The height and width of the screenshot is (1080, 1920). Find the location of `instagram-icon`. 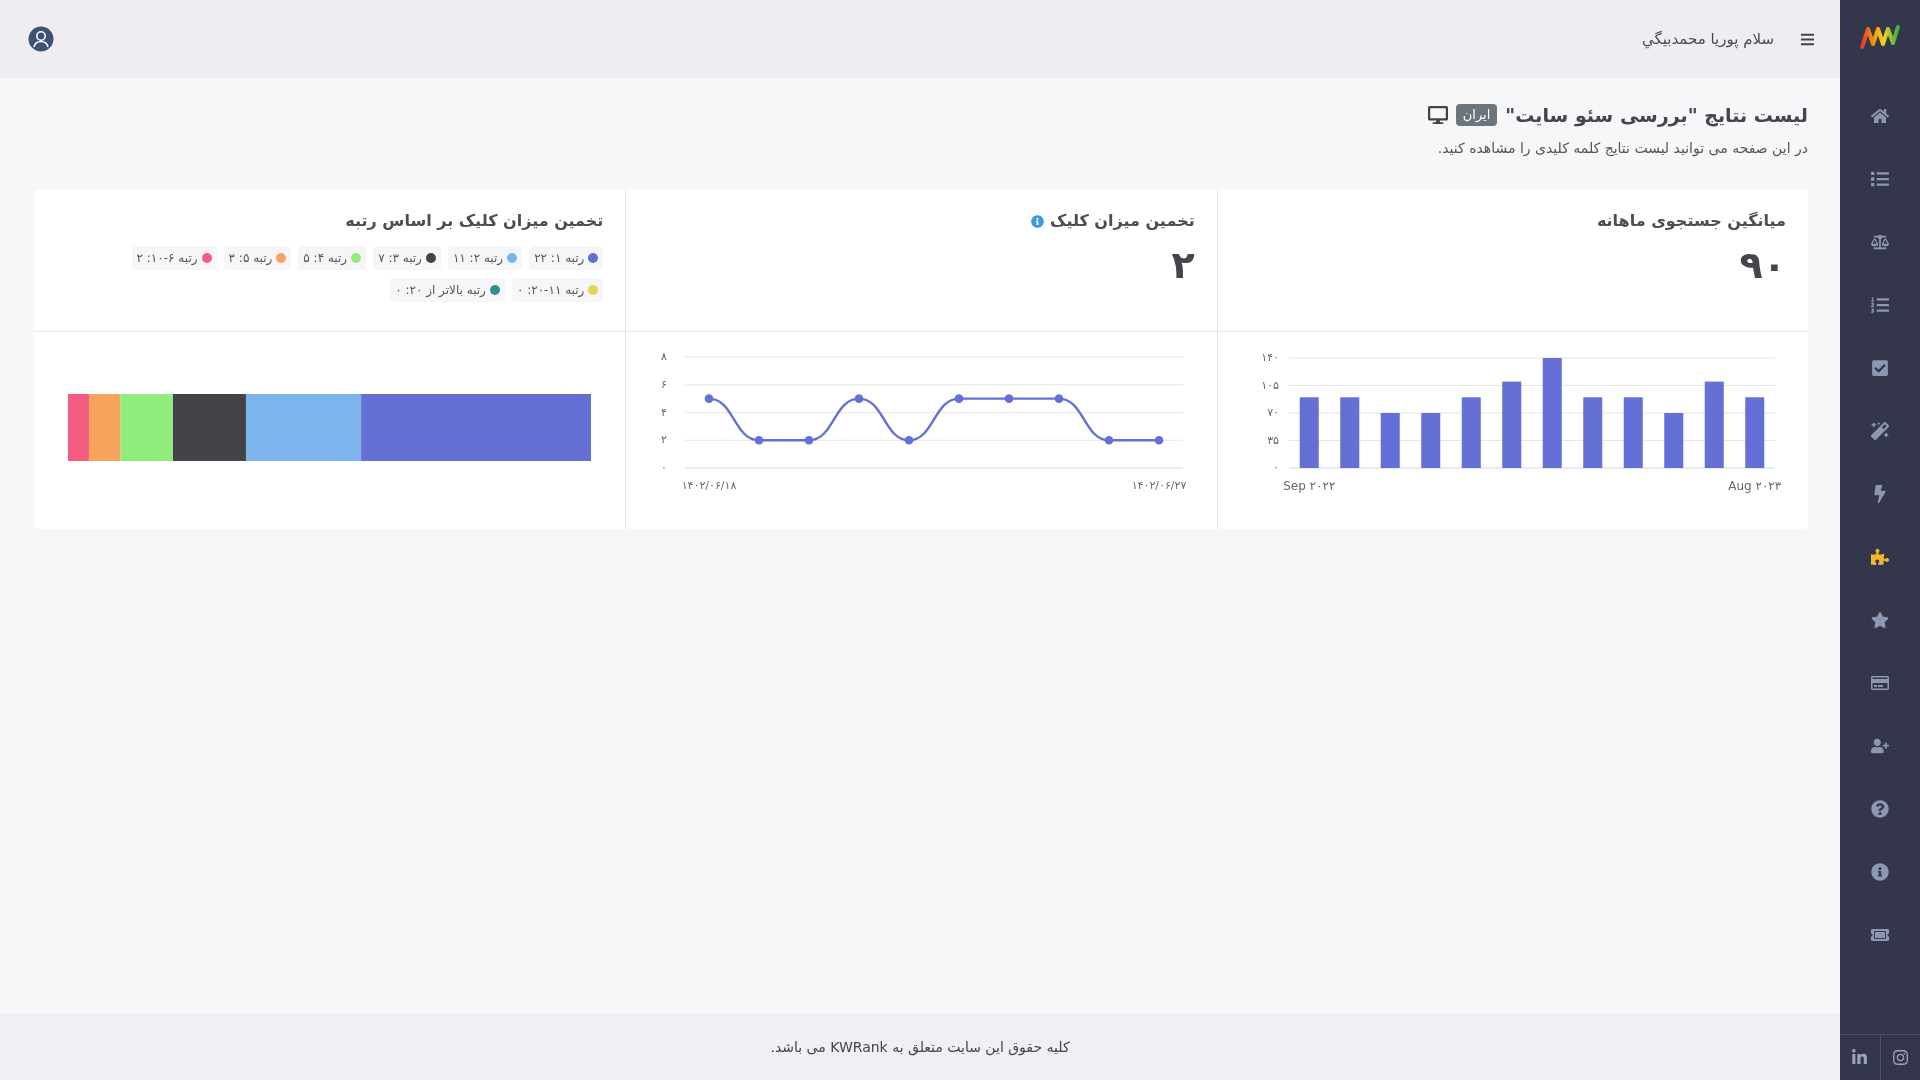

instagram-icon is located at coordinates (1900, 1057).